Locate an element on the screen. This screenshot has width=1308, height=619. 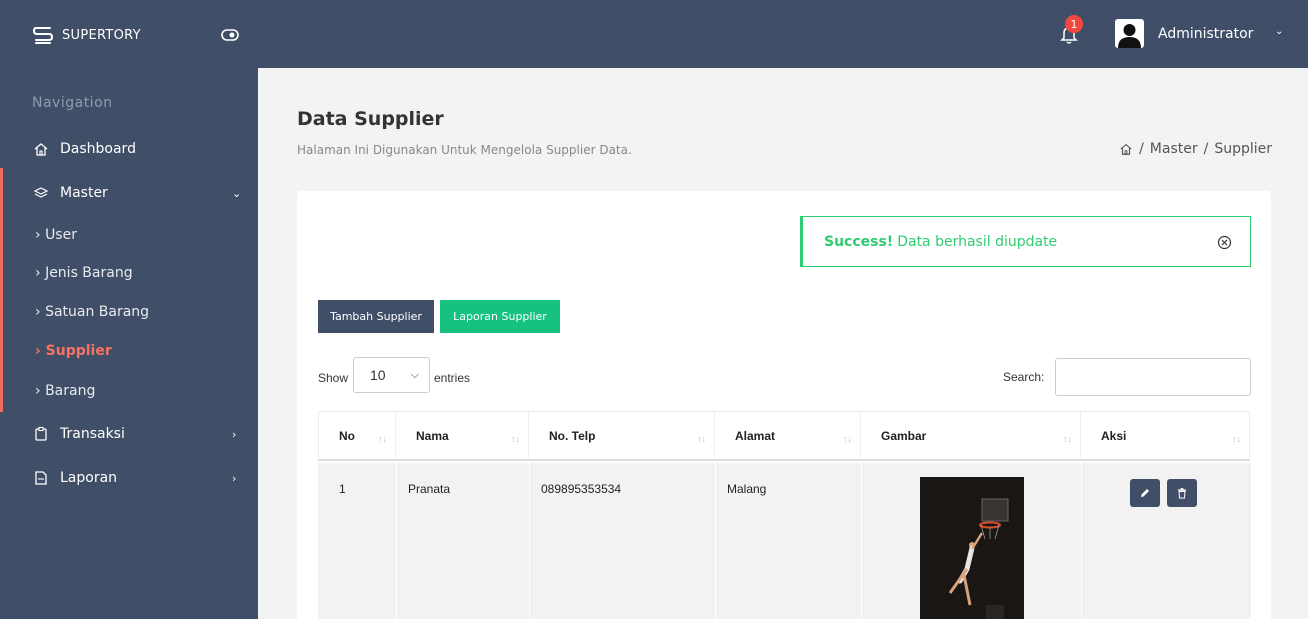
sidebar-subitem-satuan-barang: › Satuan Barang is located at coordinates (92, 312).